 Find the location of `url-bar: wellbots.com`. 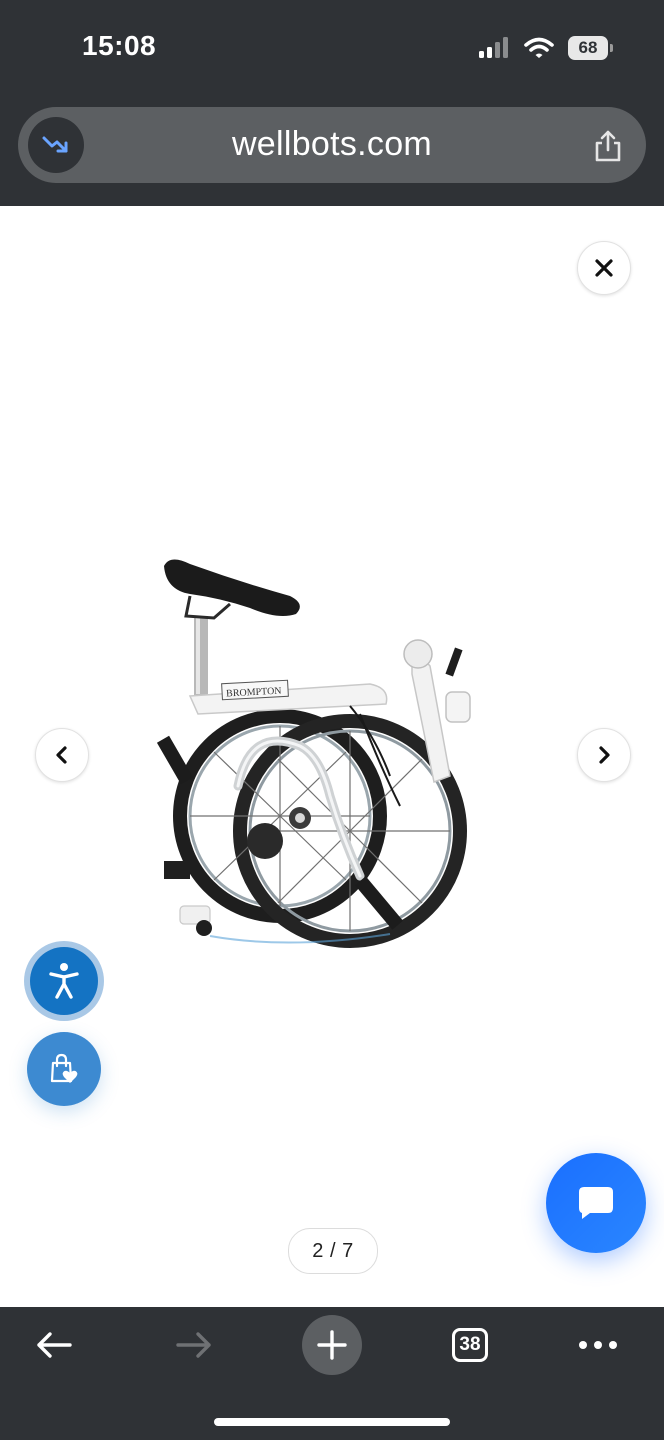

url-bar: wellbots.com is located at coordinates (332, 145).